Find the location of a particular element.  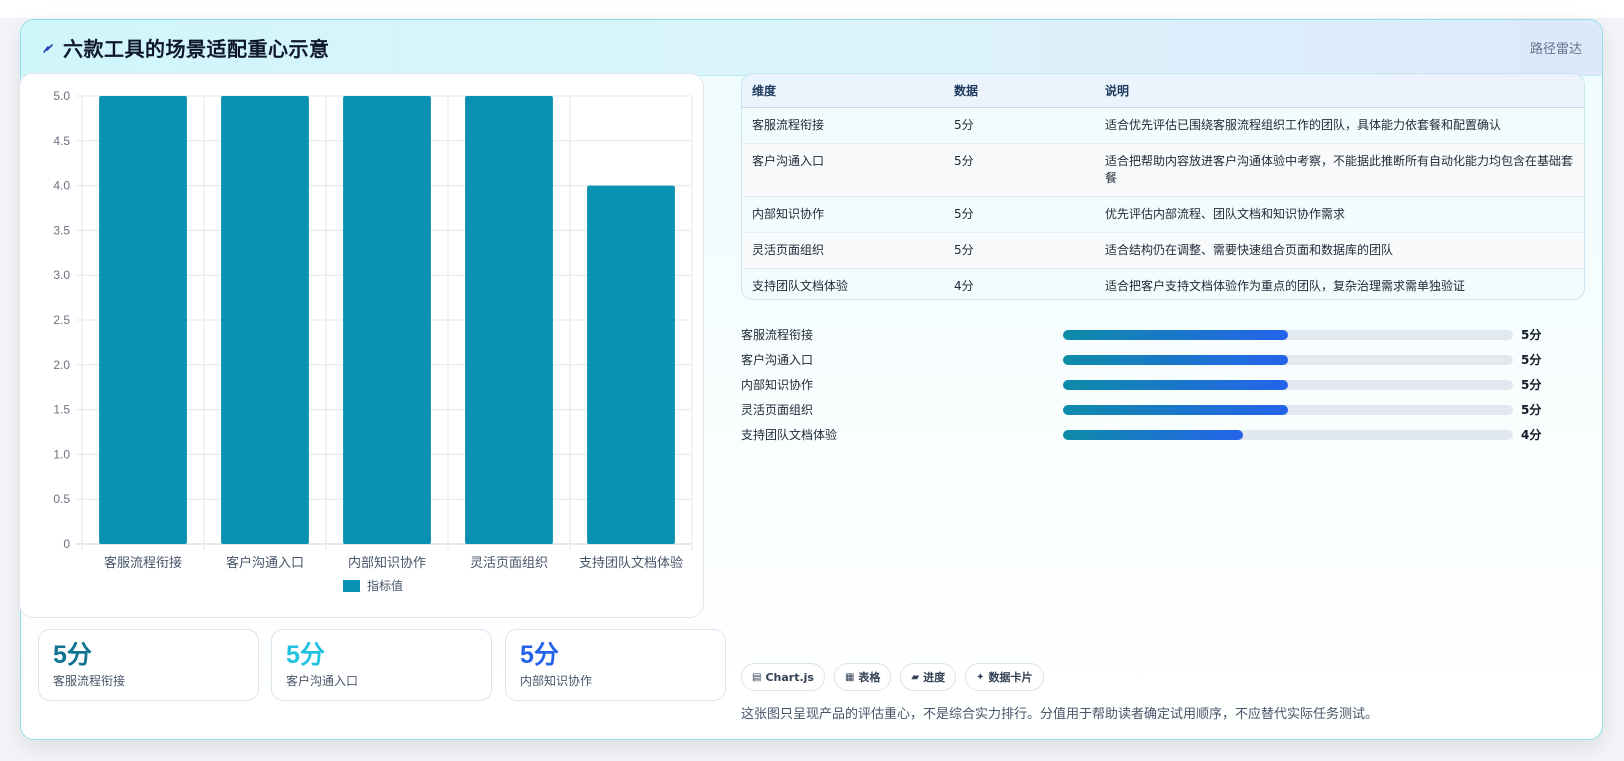

y-tick-label: 1.0 is located at coordinates (61, 454).